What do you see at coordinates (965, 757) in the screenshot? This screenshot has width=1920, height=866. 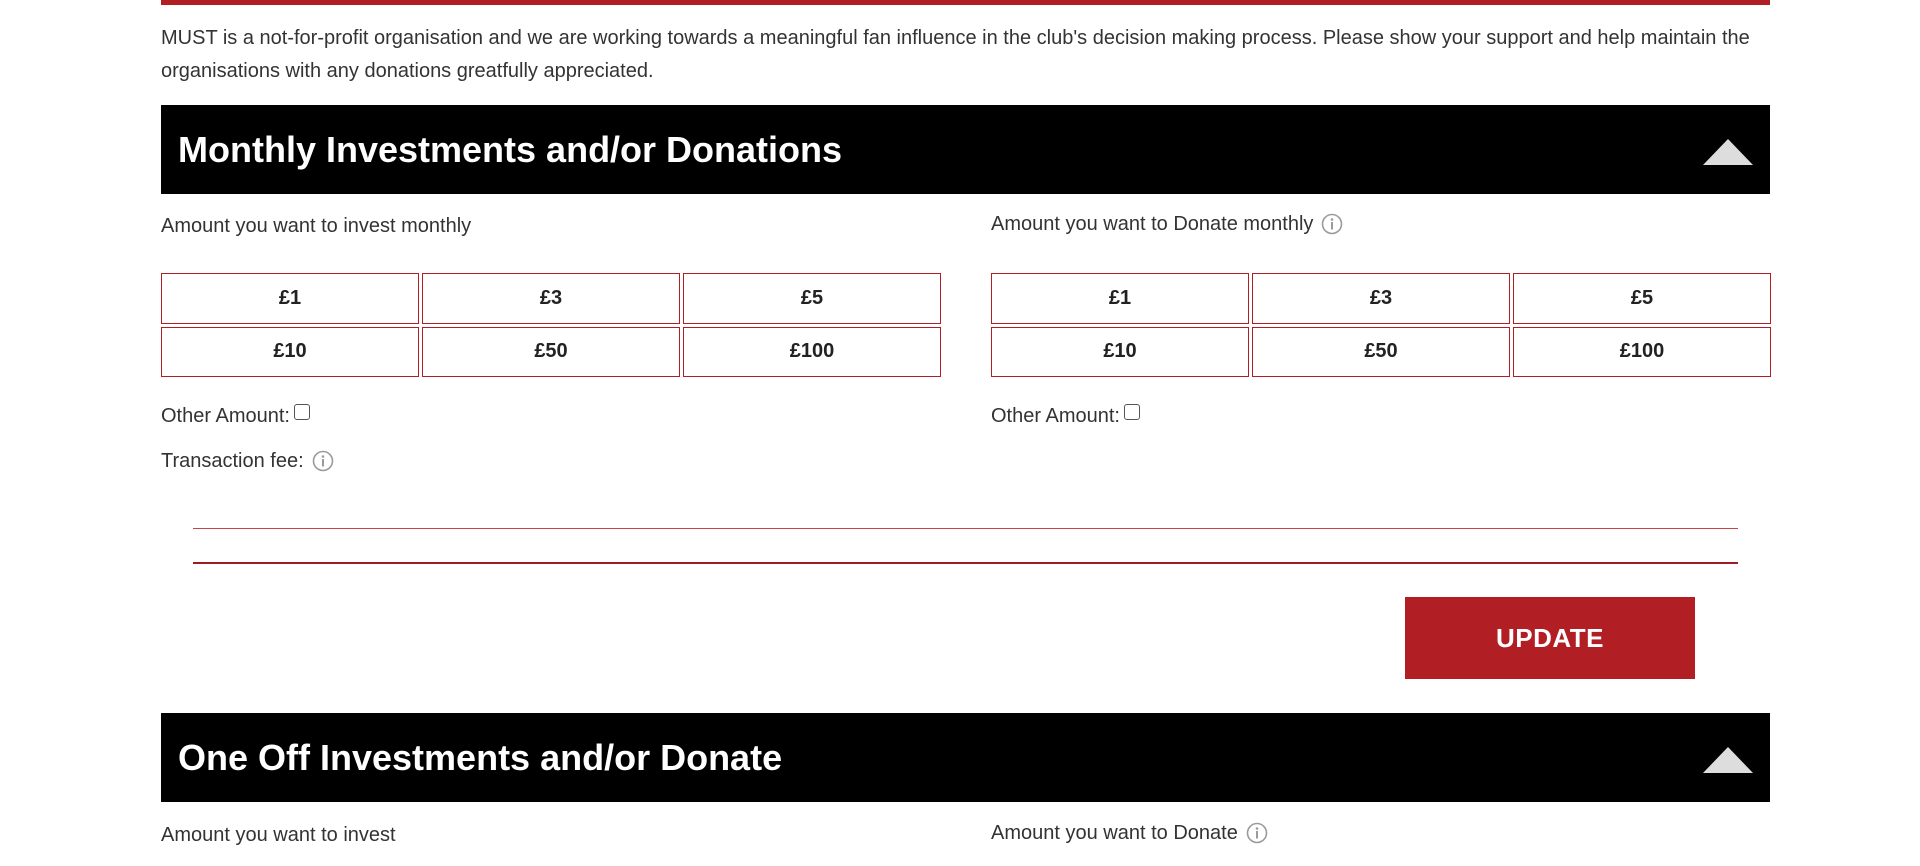 I see `oneoff-section-header: One Off Investments and/or Donate` at bounding box center [965, 757].